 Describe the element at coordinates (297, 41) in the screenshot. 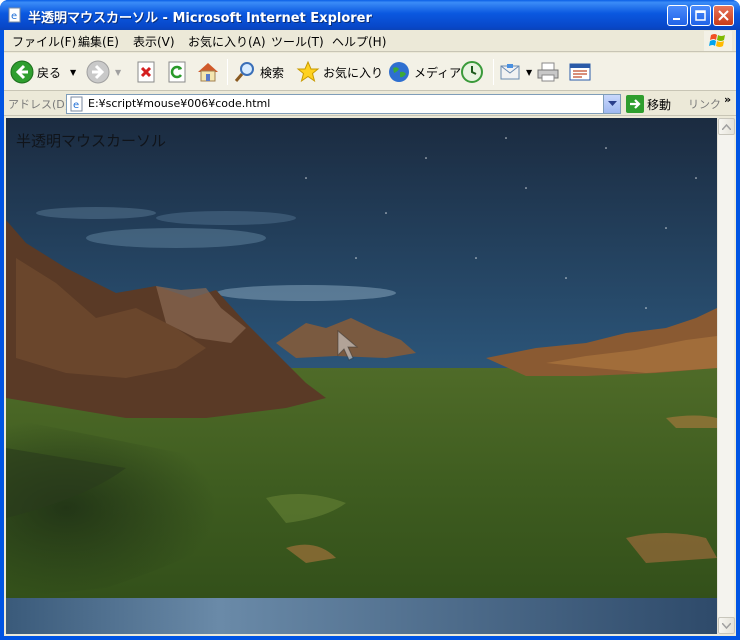

I see `menu-tools: ツール(T)` at that location.